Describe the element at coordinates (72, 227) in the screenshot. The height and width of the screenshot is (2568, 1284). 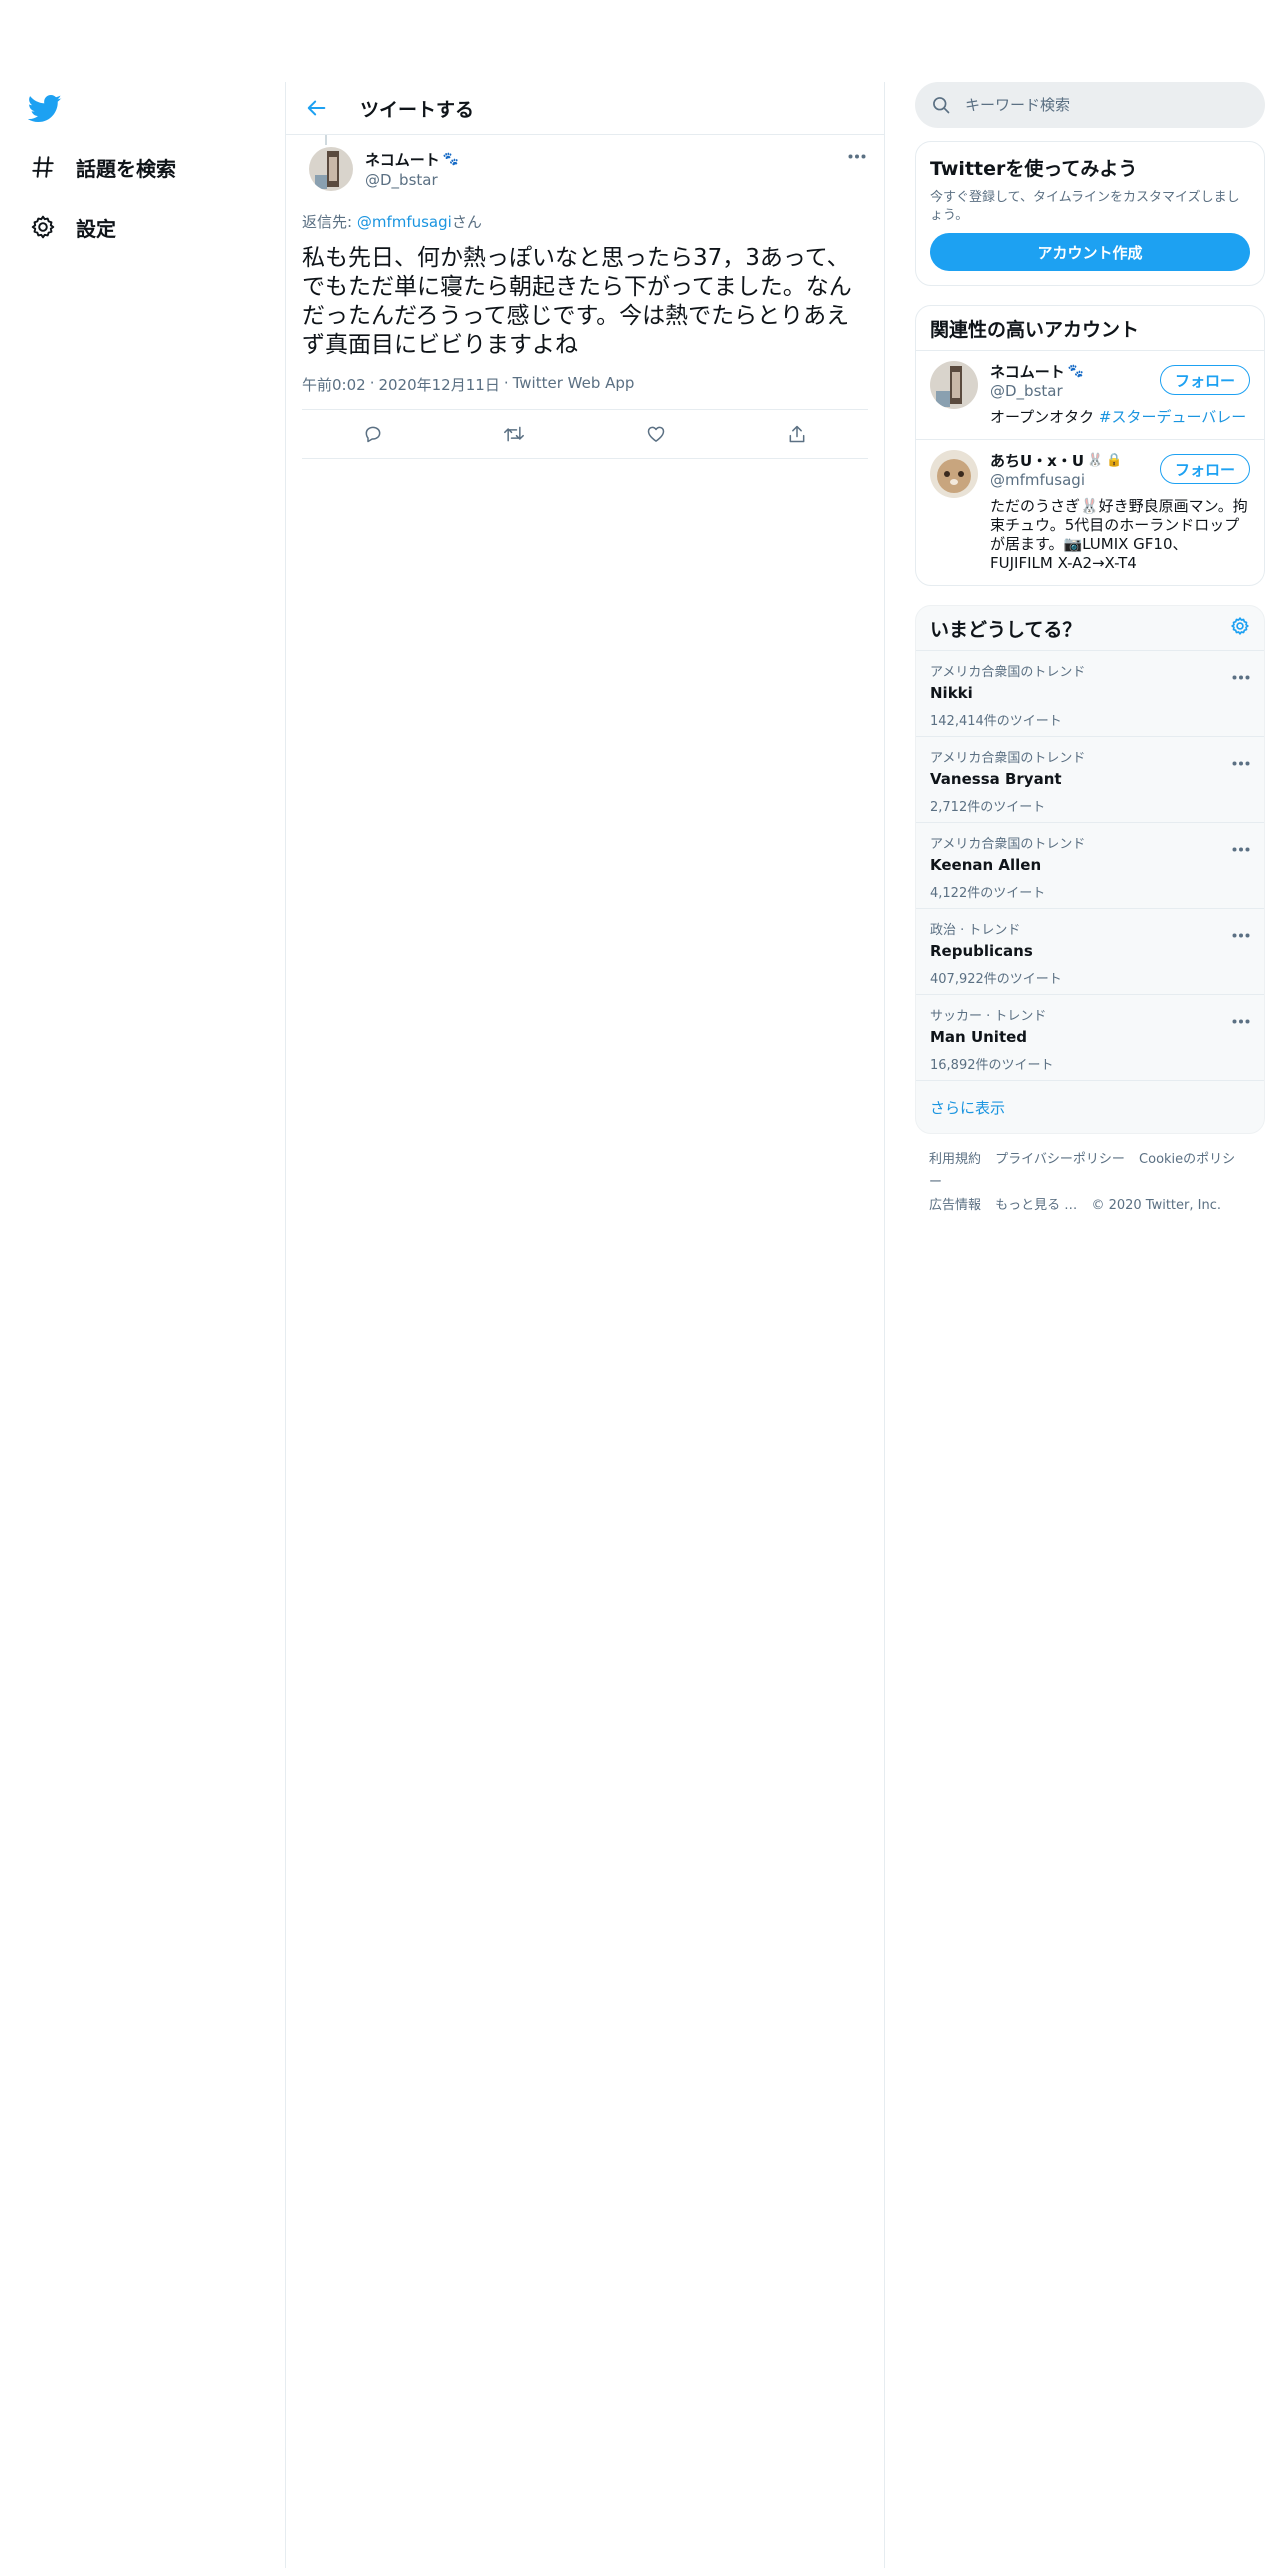
I see `nav-settings: 設定` at that location.